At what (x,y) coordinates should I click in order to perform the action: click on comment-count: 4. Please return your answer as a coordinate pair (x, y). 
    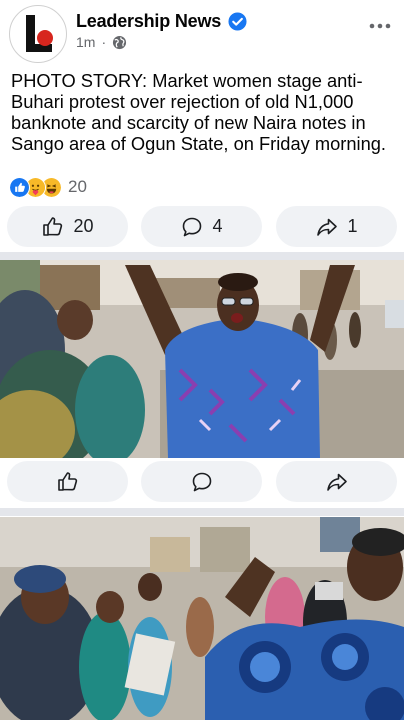
    Looking at the image, I should click on (217, 226).